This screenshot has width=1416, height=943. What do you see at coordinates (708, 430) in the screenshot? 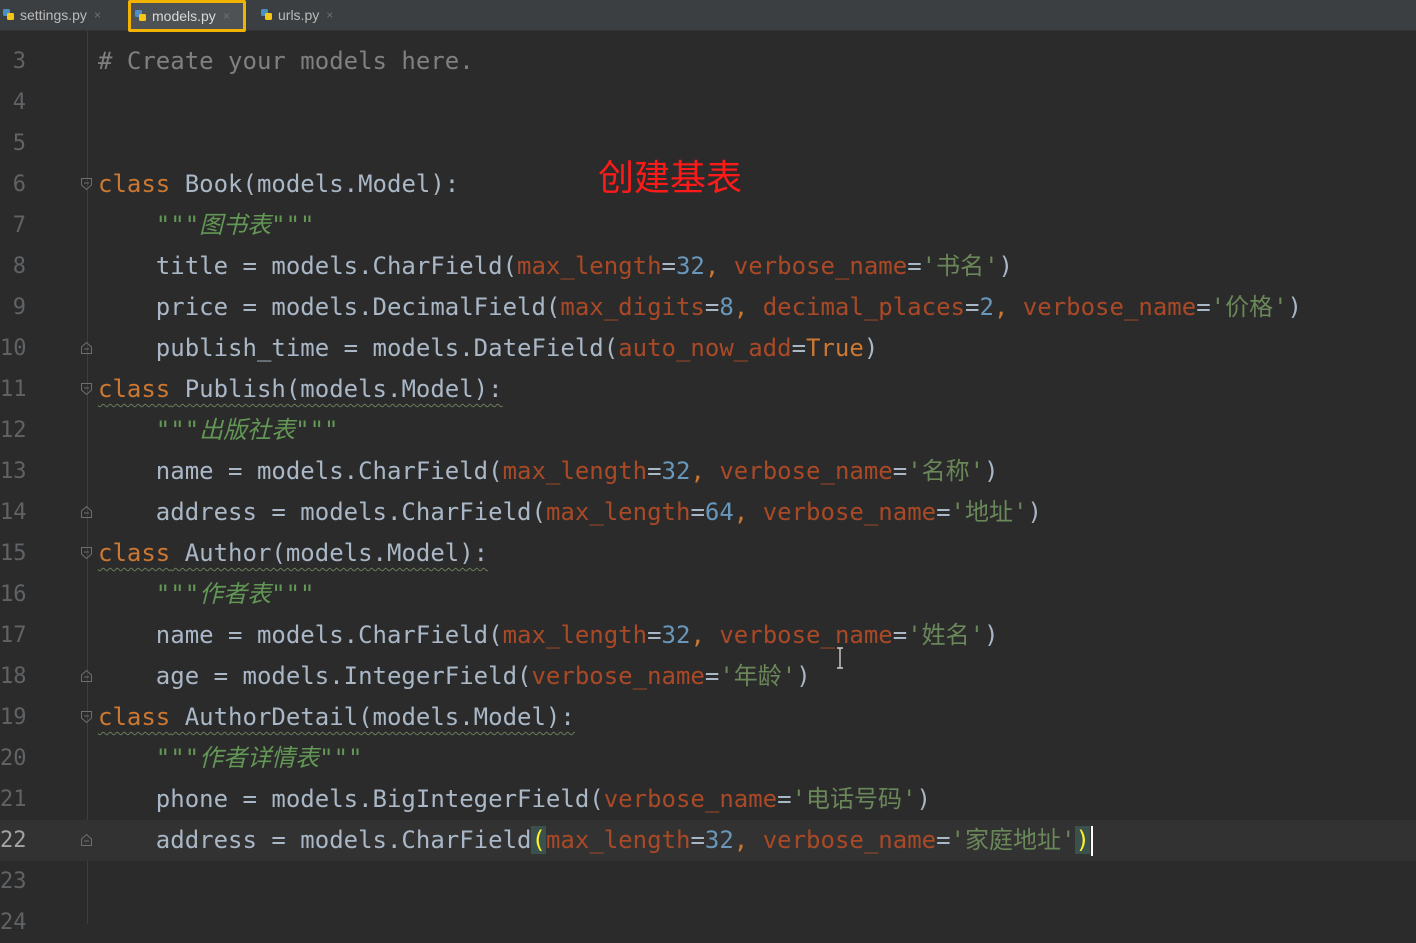
I see `code-line: 12 """出版社表"""` at bounding box center [708, 430].